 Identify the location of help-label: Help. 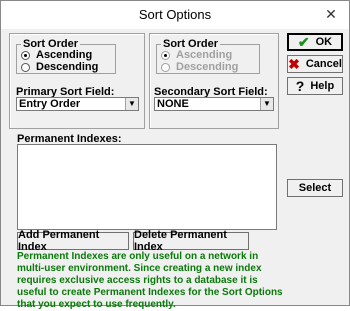
(322, 86).